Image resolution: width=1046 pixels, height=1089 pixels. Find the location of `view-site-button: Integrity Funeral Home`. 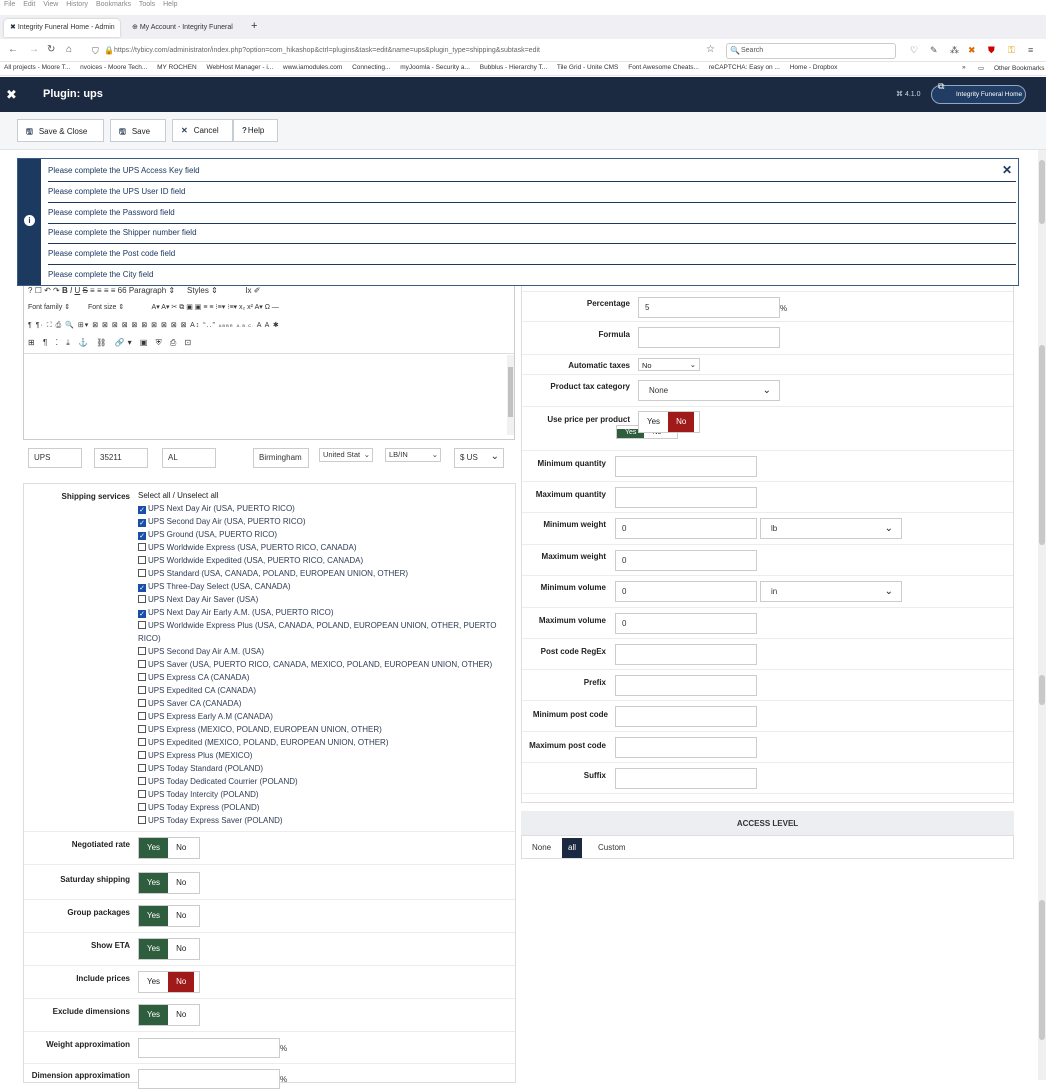

view-site-button: Integrity Funeral Home is located at coordinates (978, 94).